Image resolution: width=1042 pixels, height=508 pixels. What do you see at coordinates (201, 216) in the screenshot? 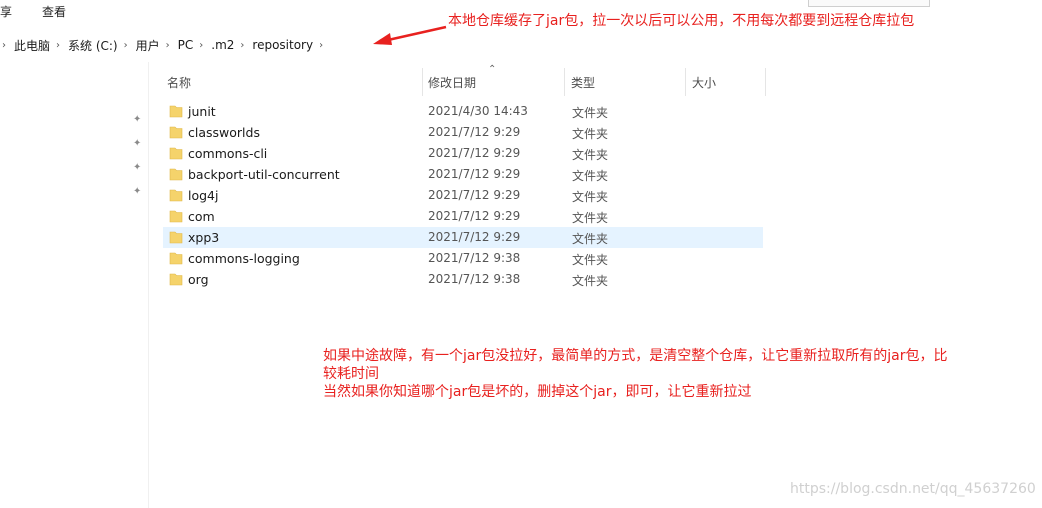
I see `file-name: com` at bounding box center [201, 216].